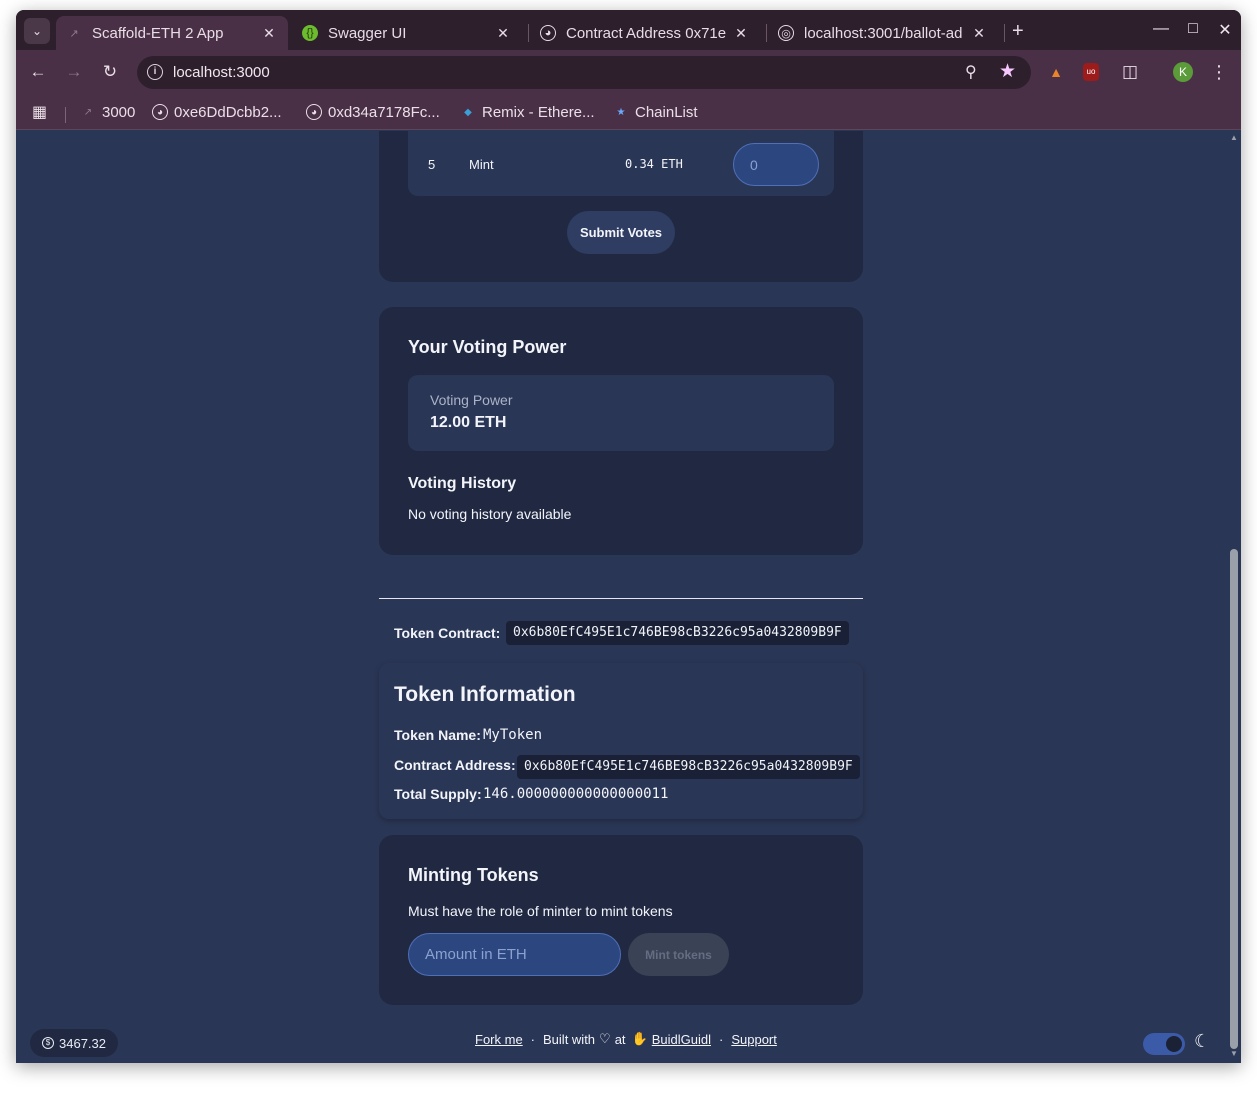  What do you see at coordinates (513, 735) in the screenshot?
I see `token-name-value: MyToken` at bounding box center [513, 735].